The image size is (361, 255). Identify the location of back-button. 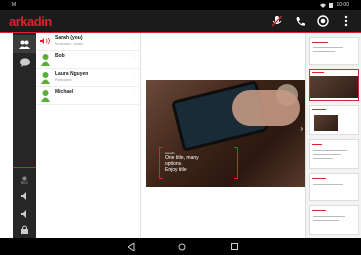
(131, 246).